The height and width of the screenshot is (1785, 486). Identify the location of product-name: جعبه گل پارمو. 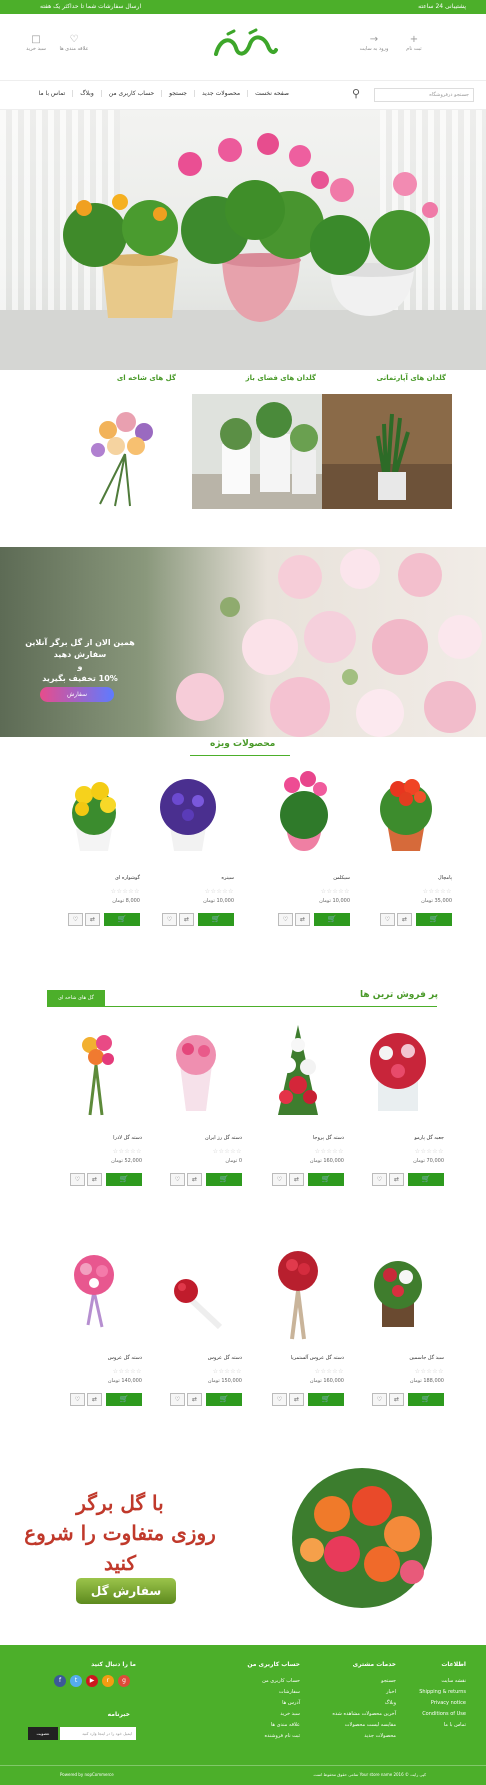
(429, 1138).